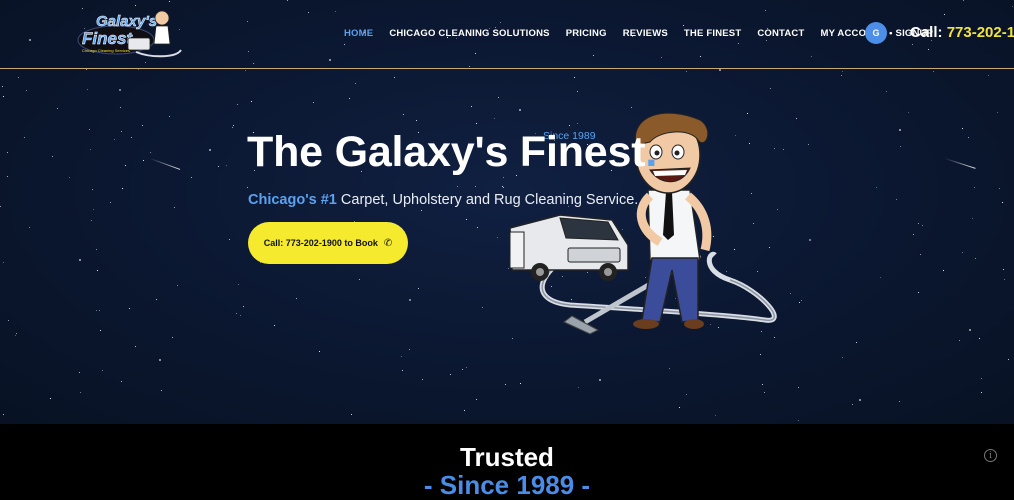  What do you see at coordinates (990, 455) in the screenshot?
I see `info-icon: i` at bounding box center [990, 455].